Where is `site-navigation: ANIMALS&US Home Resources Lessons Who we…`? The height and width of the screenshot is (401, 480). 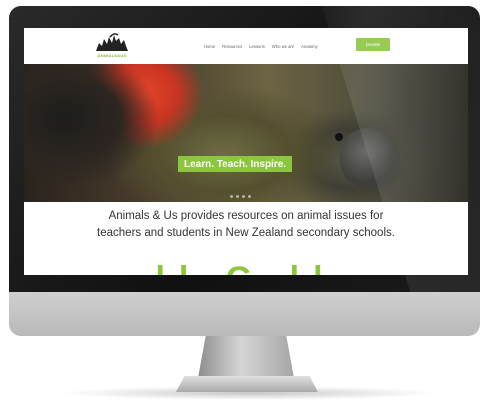 site-navigation: ANIMALS&US Home Resources Lessons Who we… is located at coordinates (246, 46).